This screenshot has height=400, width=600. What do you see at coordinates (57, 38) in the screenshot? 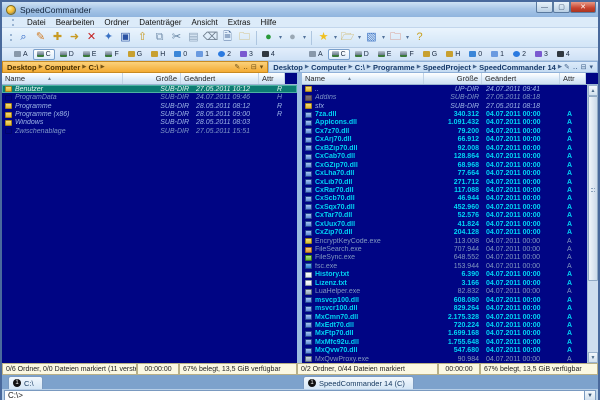
I see `new-folder-icon: ✚` at bounding box center [57, 38].